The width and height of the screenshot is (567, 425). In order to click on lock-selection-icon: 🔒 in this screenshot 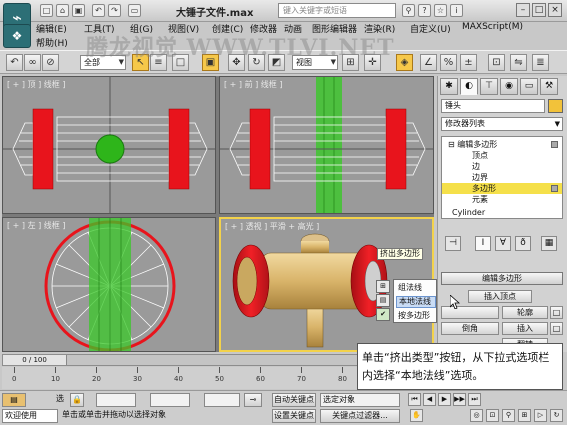, I will do `click(77, 400)`.